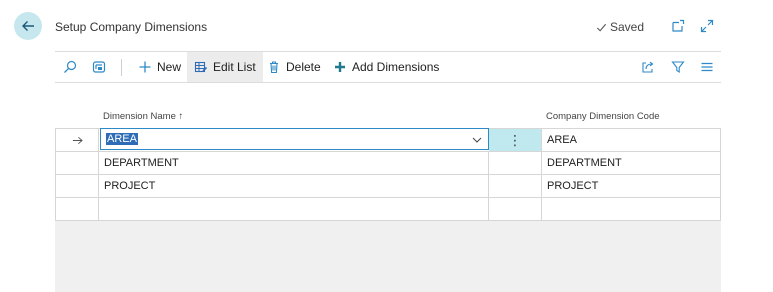 The height and width of the screenshot is (292, 773). I want to click on row-arrow-icon, so click(77, 140).